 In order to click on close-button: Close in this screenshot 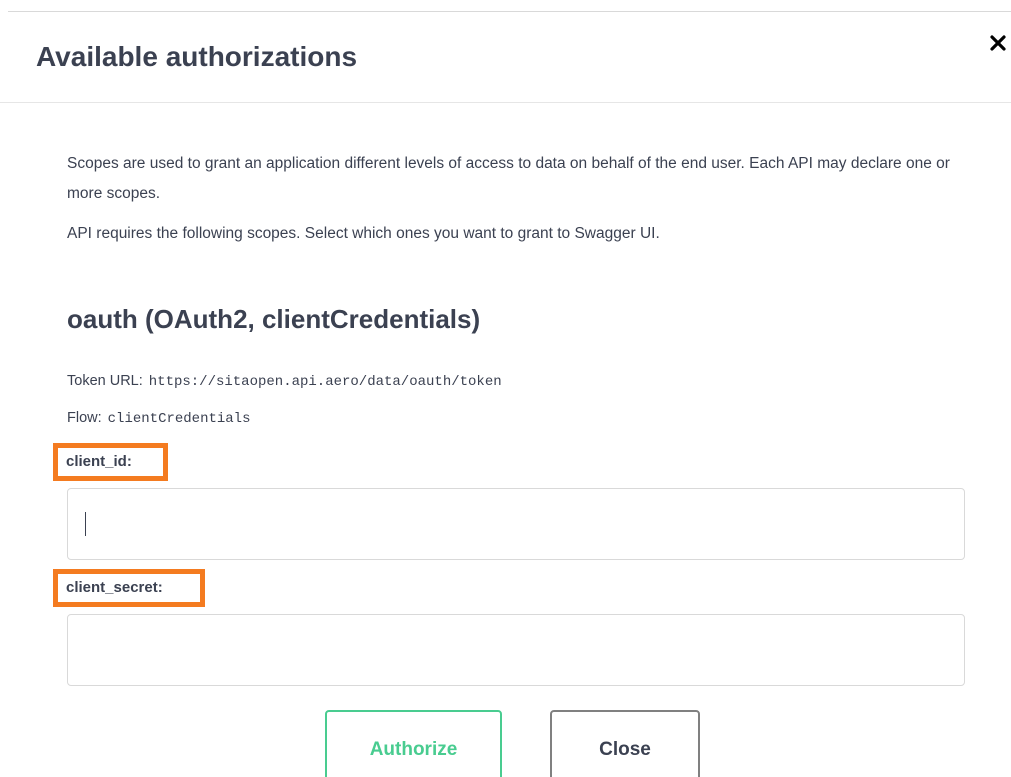, I will do `click(625, 743)`.